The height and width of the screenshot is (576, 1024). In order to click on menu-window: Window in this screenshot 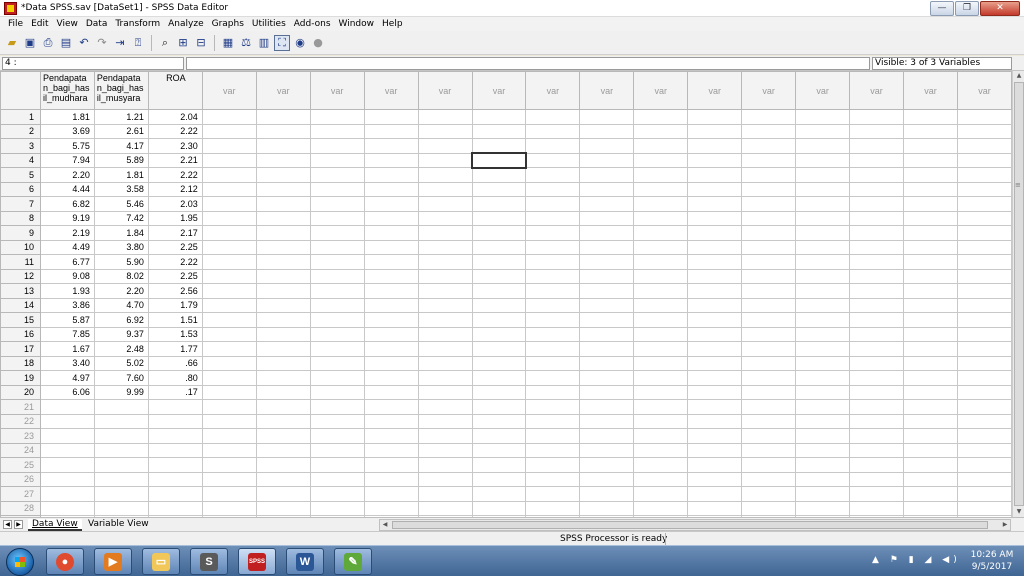, I will do `click(357, 24)`.